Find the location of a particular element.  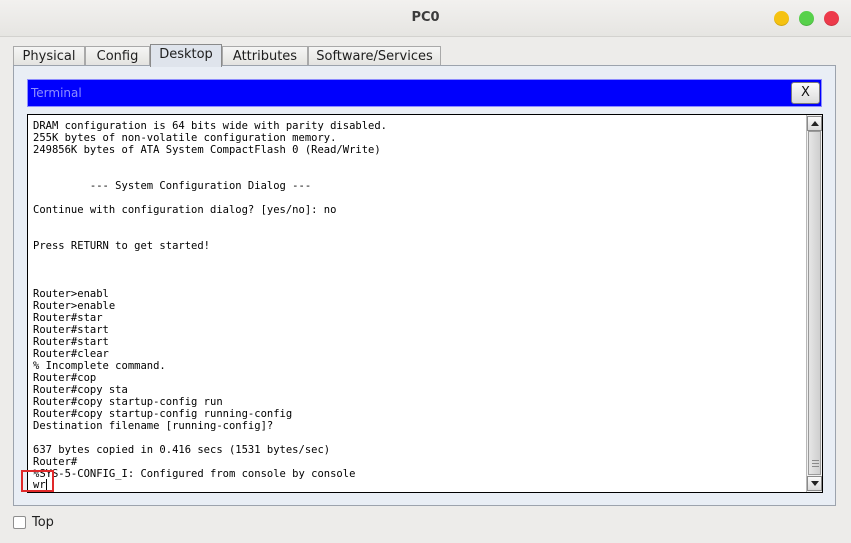

tab-desktop: Desktop is located at coordinates (186, 55).